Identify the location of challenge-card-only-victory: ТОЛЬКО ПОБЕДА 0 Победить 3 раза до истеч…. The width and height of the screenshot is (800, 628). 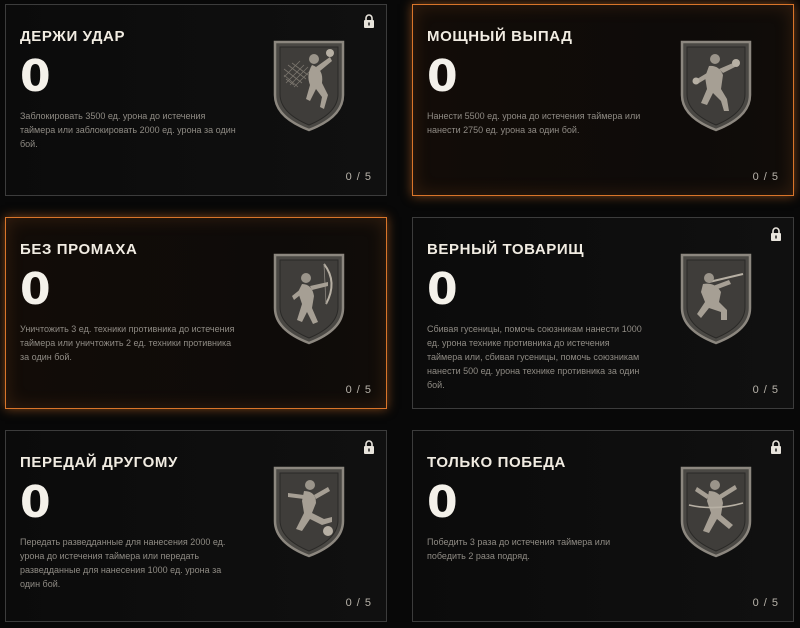
(603, 526).